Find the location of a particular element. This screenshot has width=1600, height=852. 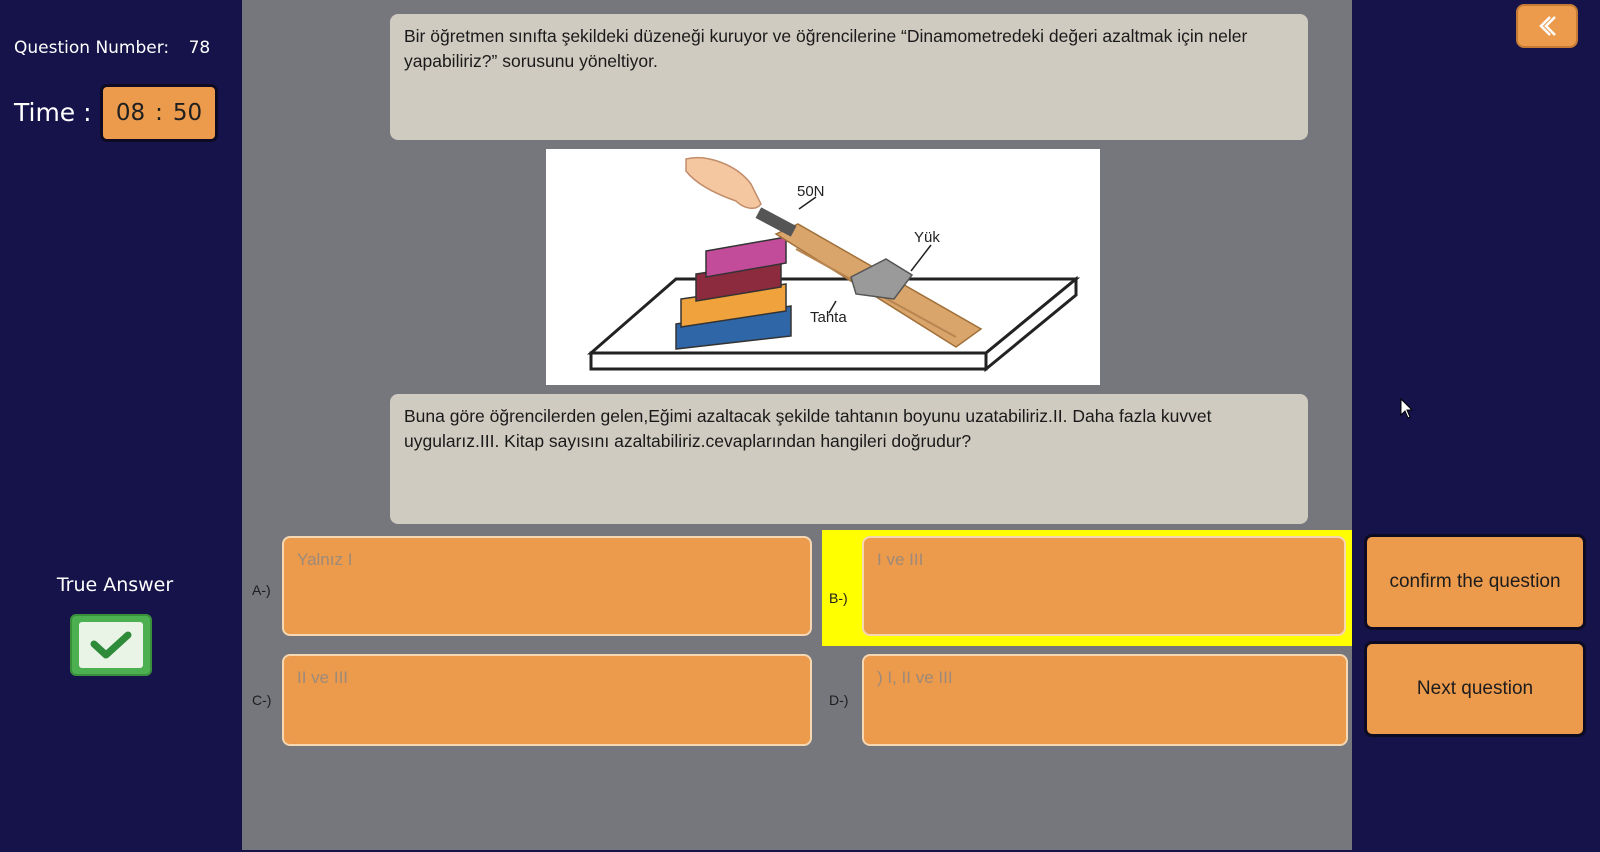

question-number: Question Number: 78 is located at coordinates (112, 48).